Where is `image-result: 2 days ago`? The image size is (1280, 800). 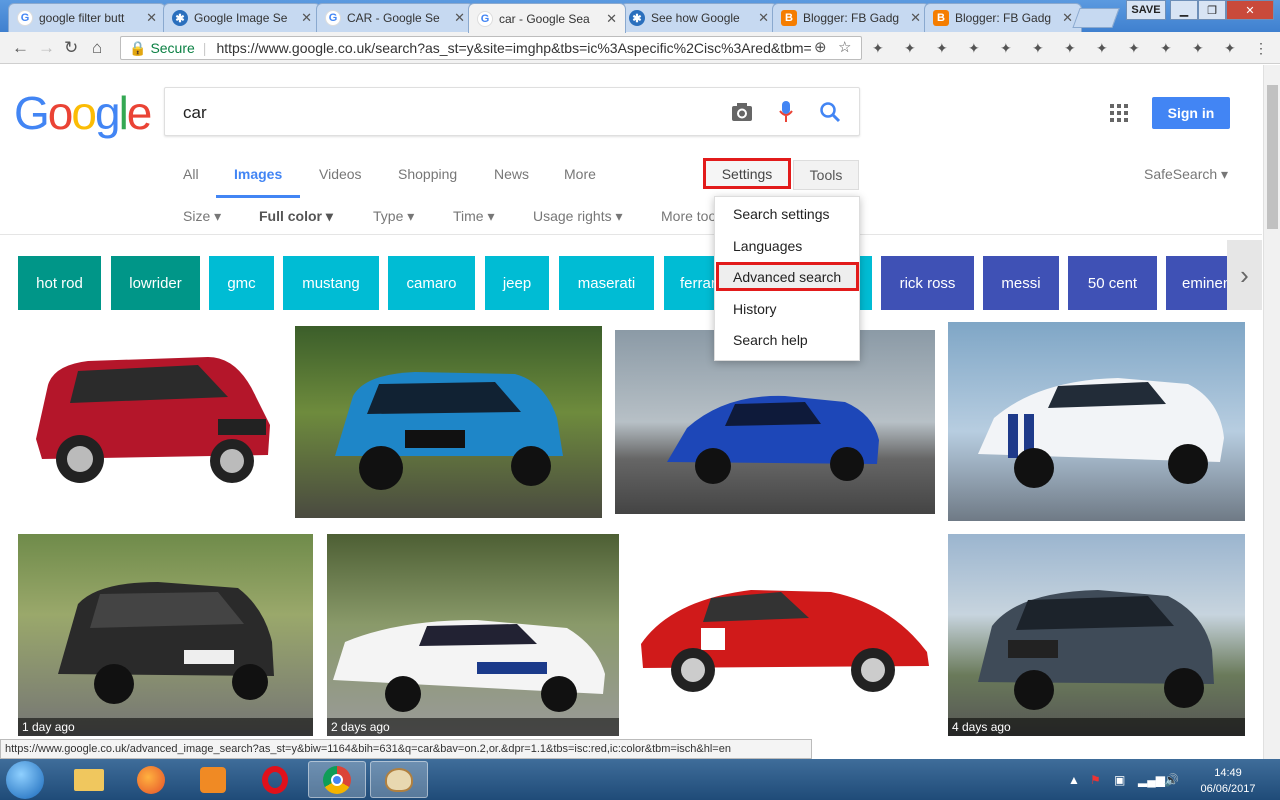 image-result: 2 days ago is located at coordinates (473, 635).